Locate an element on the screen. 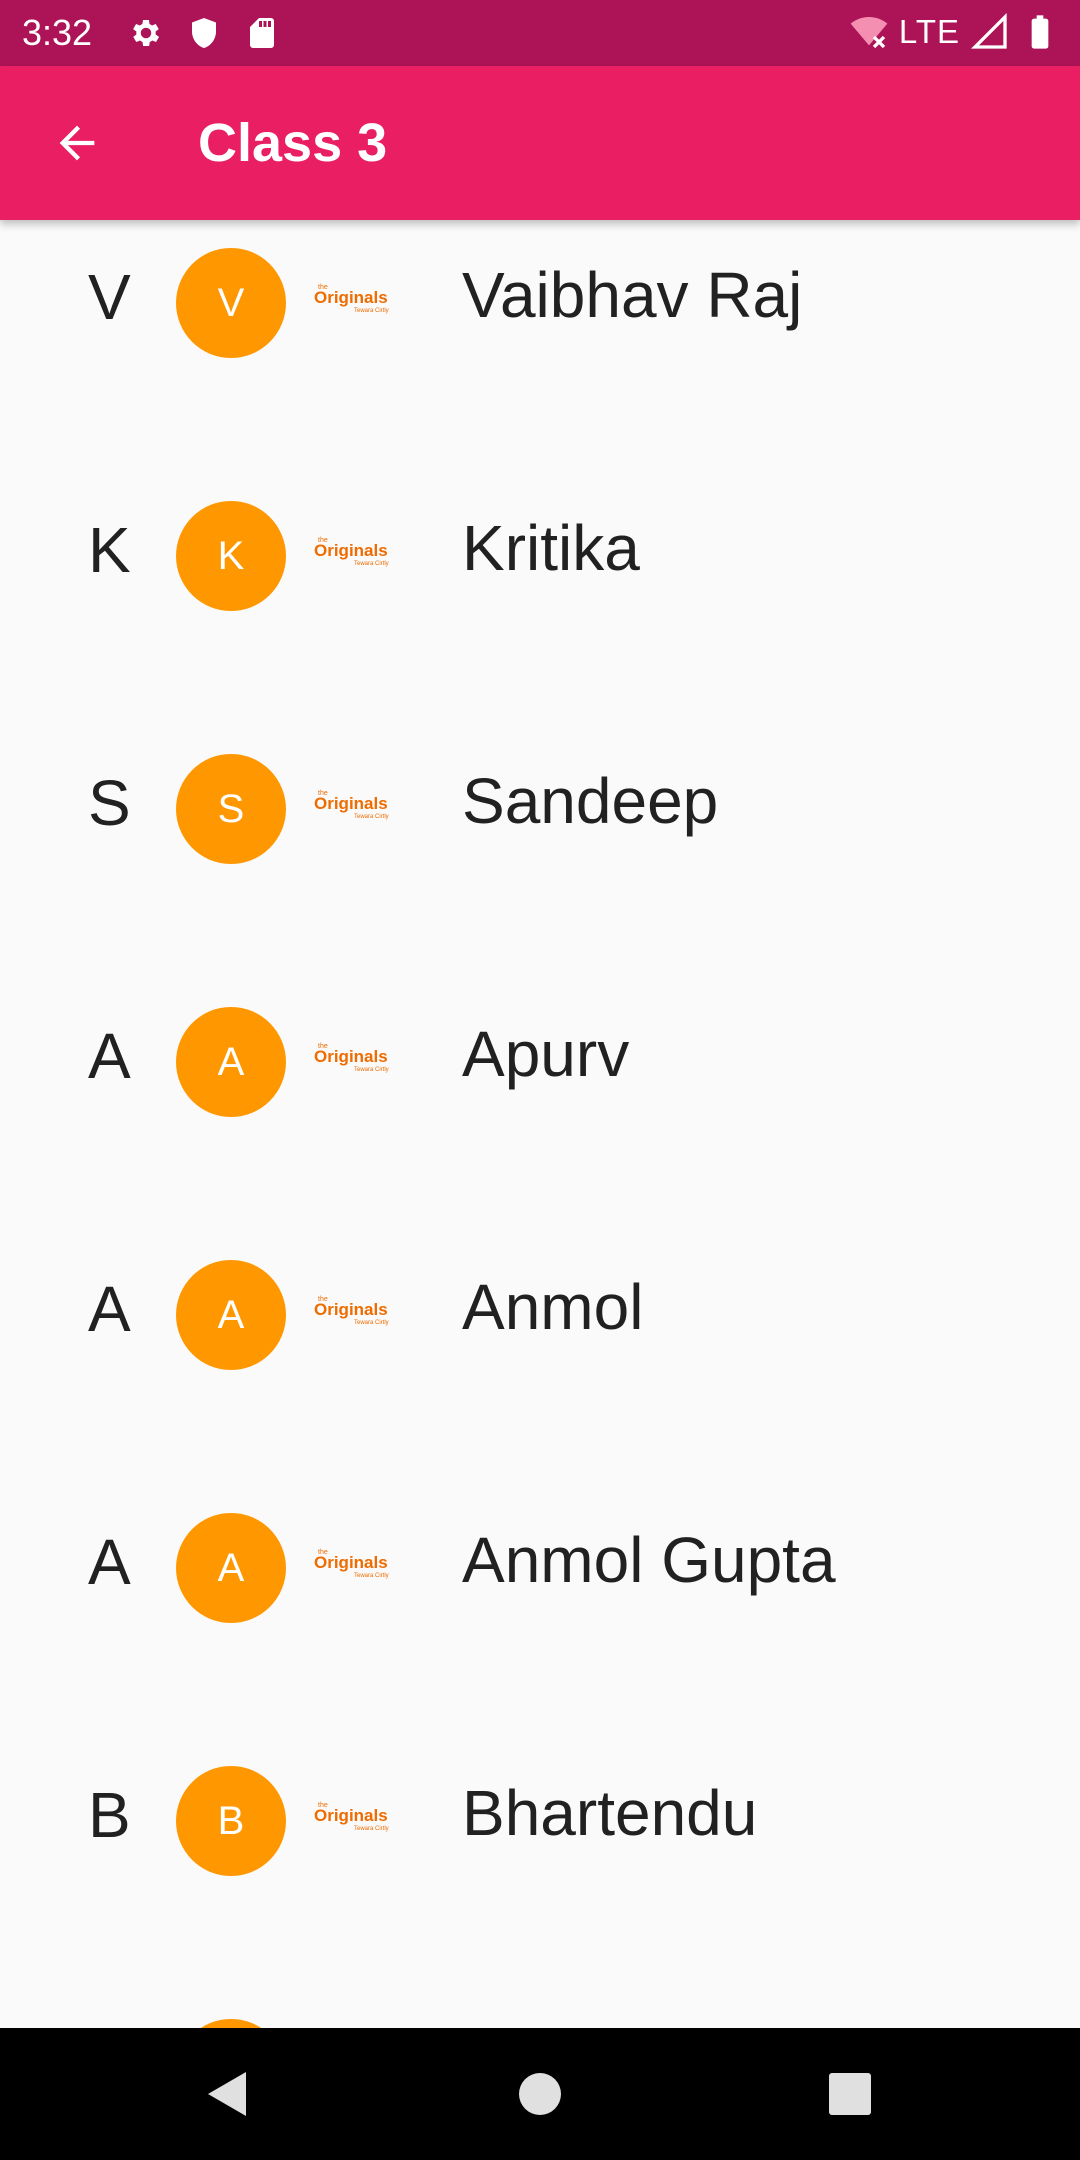  student-initial: B is located at coordinates (109, 1815).